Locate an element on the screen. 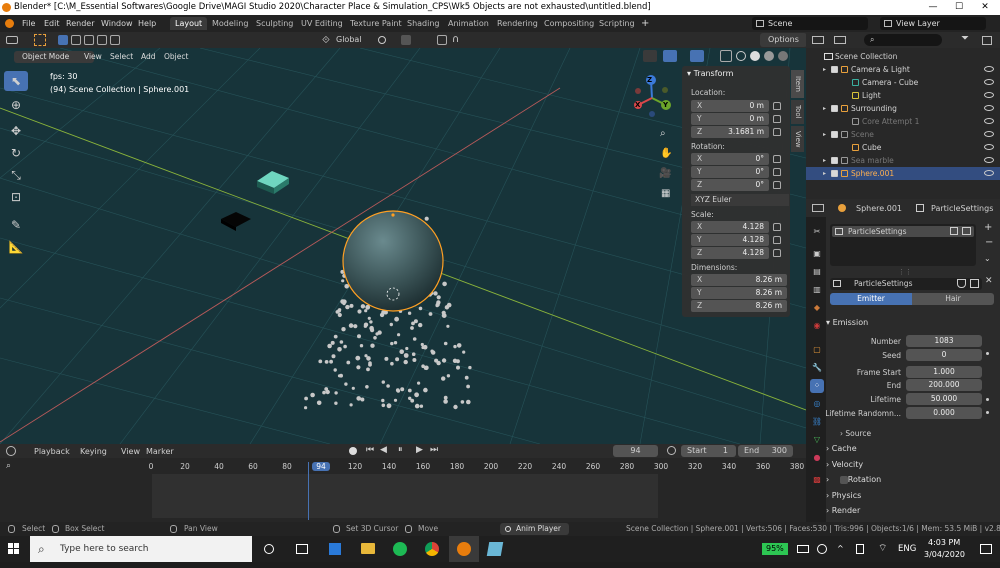 The height and width of the screenshot is (568, 1000). annotate-tool-icon: ✎ is located at coordinates (16, 225).